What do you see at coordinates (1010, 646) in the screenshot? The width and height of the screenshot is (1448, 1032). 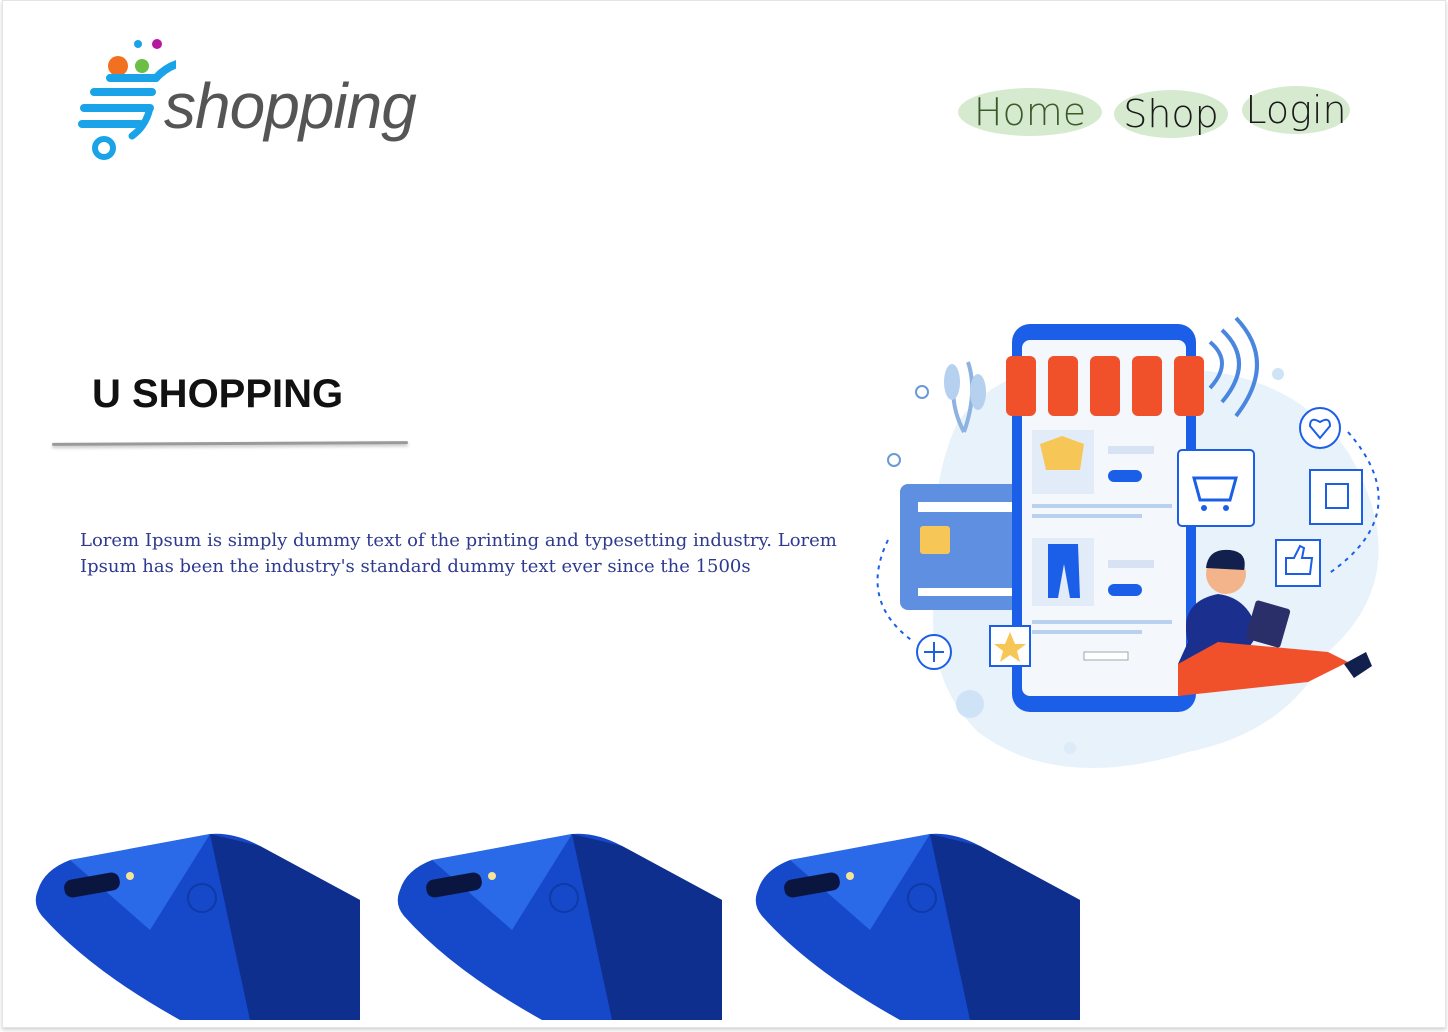 I see `star-icon` at bounding box center [1010, 646].